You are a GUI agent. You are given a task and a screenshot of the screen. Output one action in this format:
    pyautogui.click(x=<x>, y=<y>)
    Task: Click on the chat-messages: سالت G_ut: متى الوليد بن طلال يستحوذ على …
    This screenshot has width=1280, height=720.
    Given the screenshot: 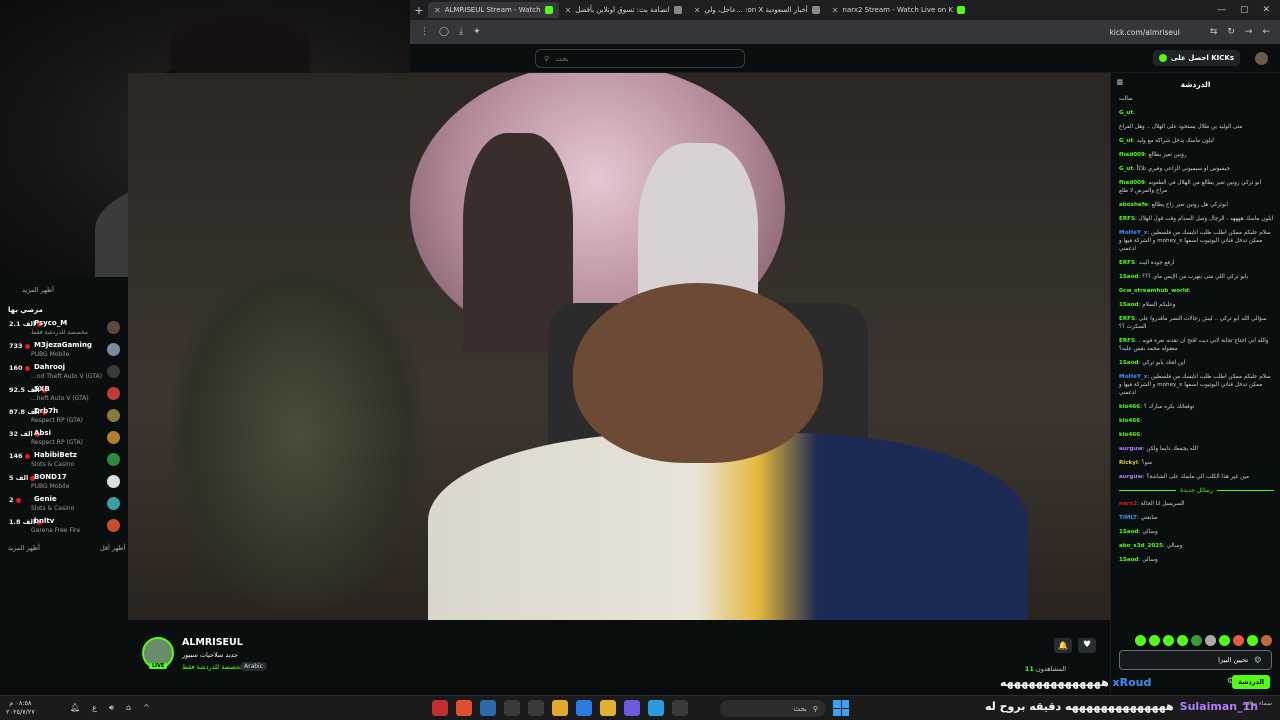 What is the action you would take?
    pyautogui.click(x=1195, y=365)
    